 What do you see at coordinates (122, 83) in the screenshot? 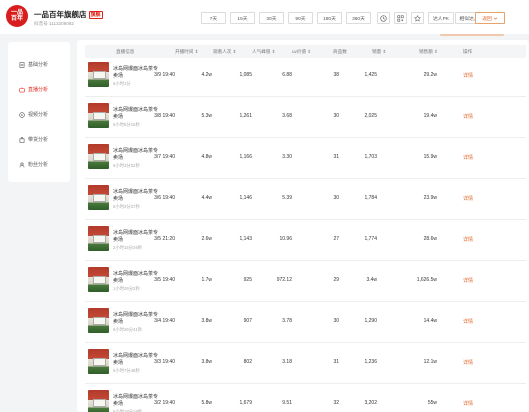
I see `live-duration: 6小时1分` at bounding box center [122, 83].